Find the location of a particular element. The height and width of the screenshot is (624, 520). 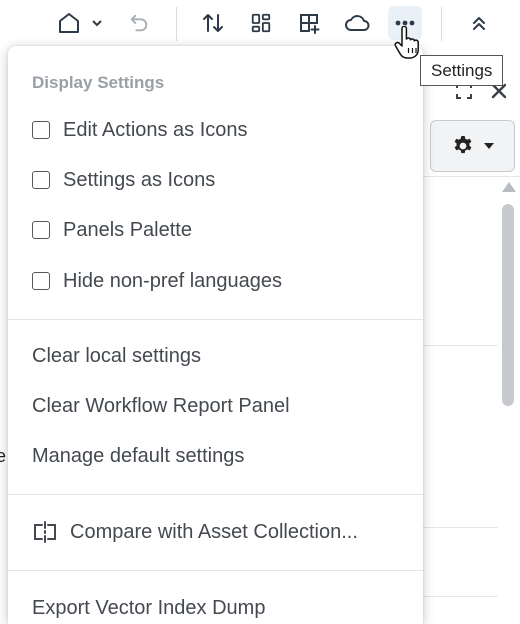

undo-icon is located at coordinates (139, 23).